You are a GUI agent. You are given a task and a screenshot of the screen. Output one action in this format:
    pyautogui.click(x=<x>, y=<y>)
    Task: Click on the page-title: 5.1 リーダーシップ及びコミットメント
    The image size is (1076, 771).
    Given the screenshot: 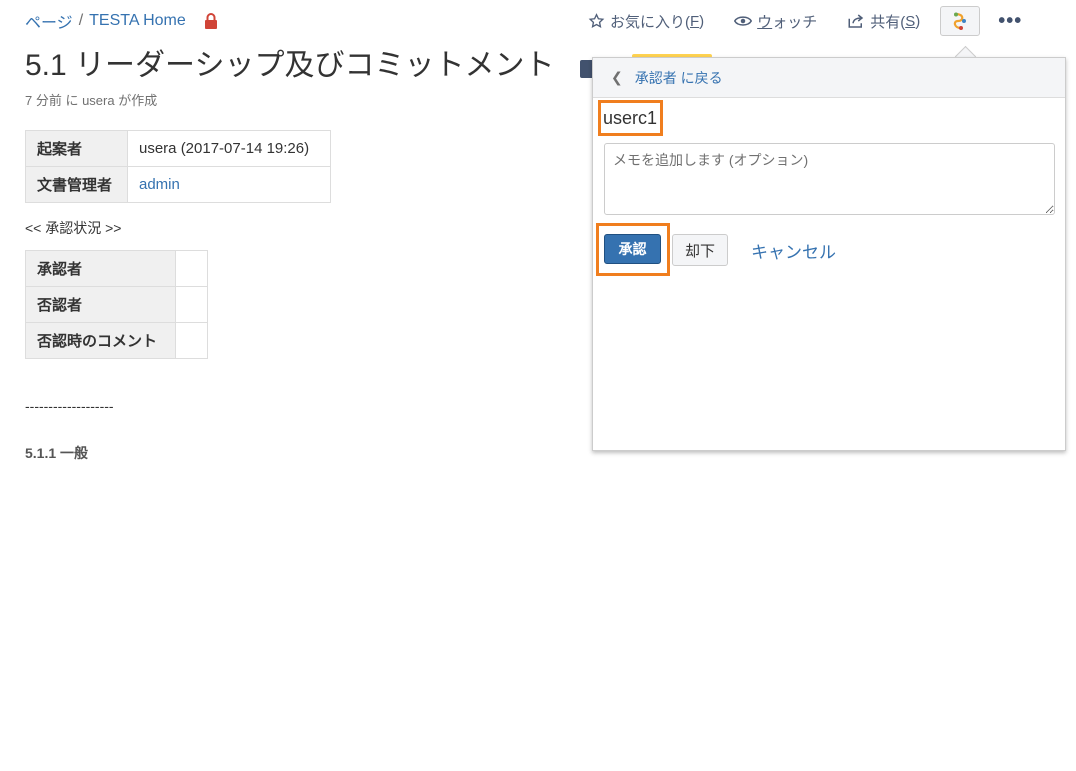 What is the action you would take?
    pyautogui.click(x=290, y=65)
    